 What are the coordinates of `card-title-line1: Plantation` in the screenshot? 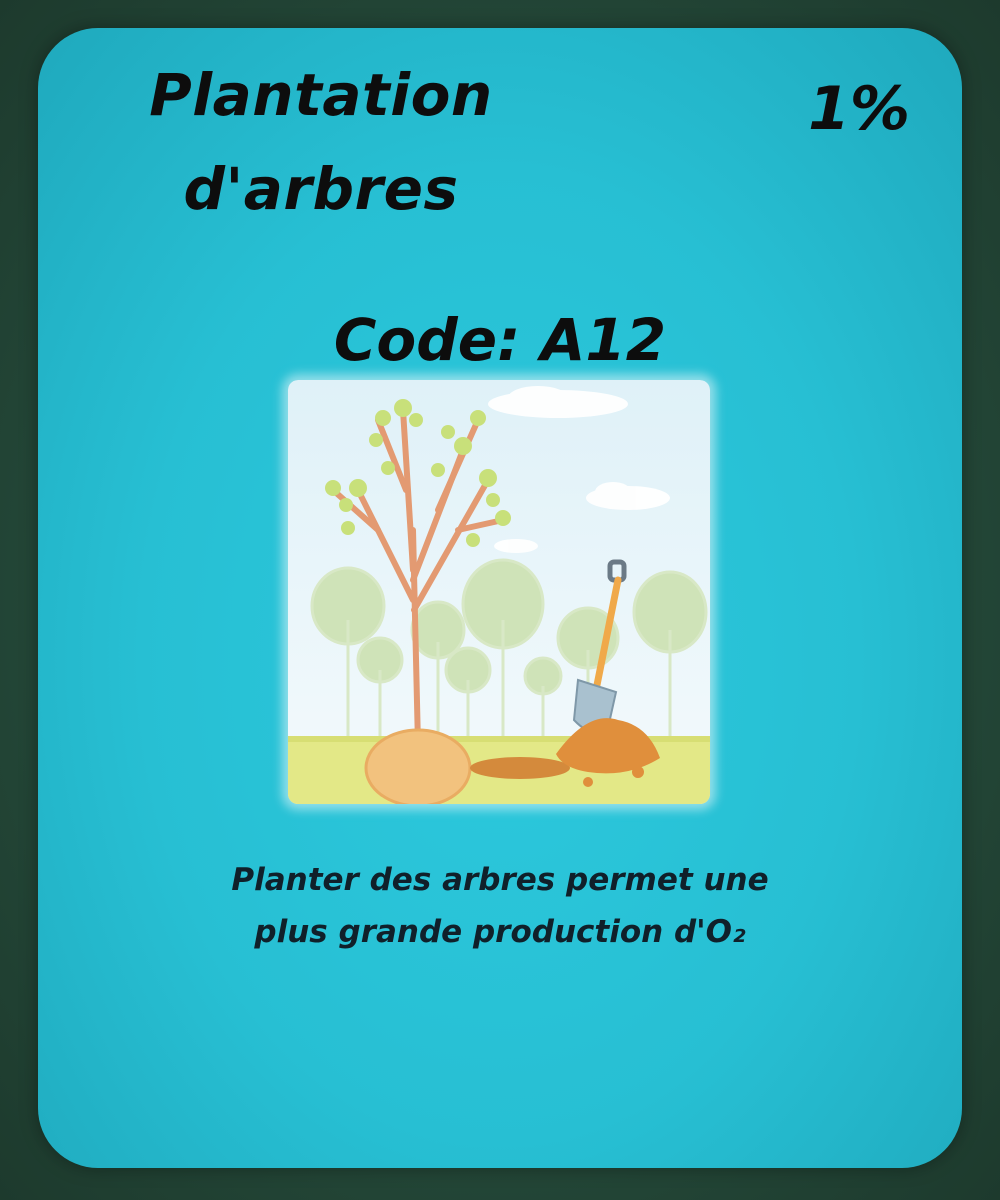 It's located at (321, 95).